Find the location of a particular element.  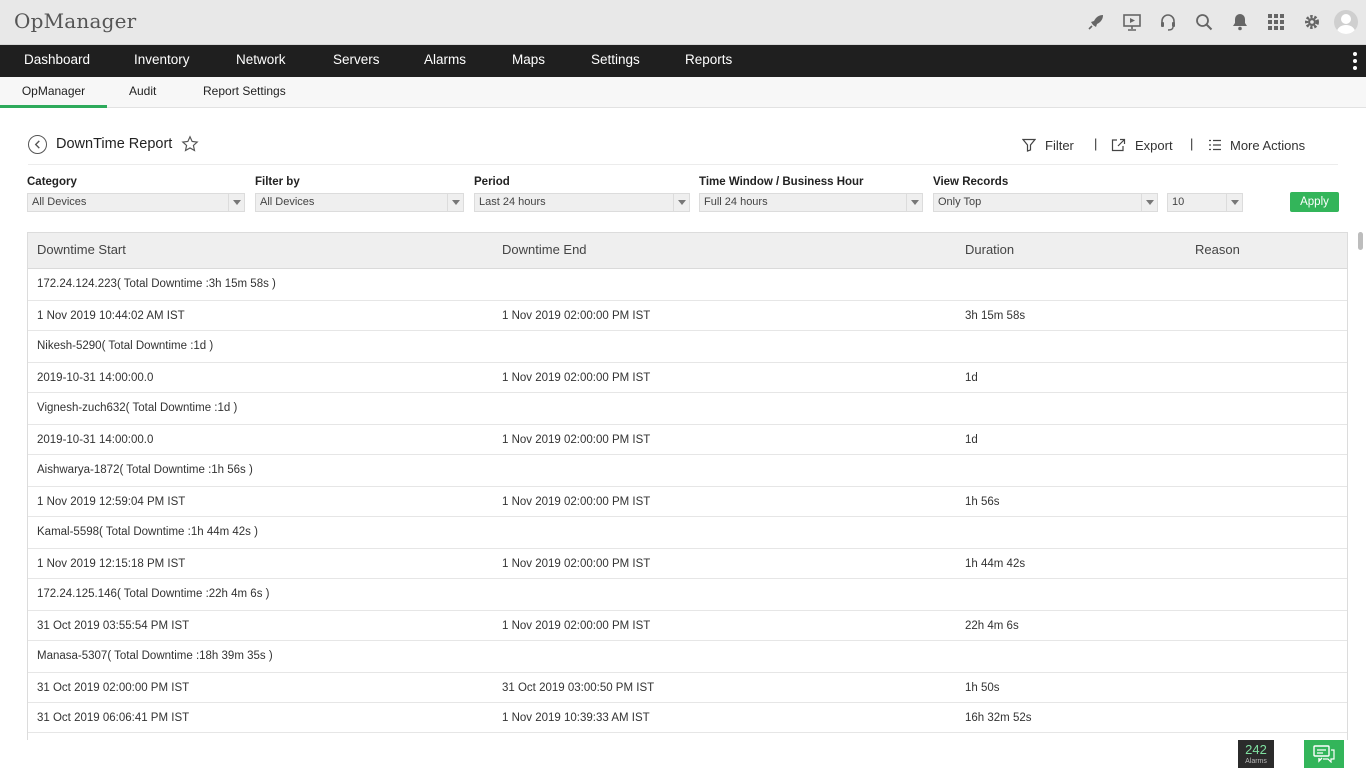

subtab-opmanager: OpManager is located at coordinates (53, 92).